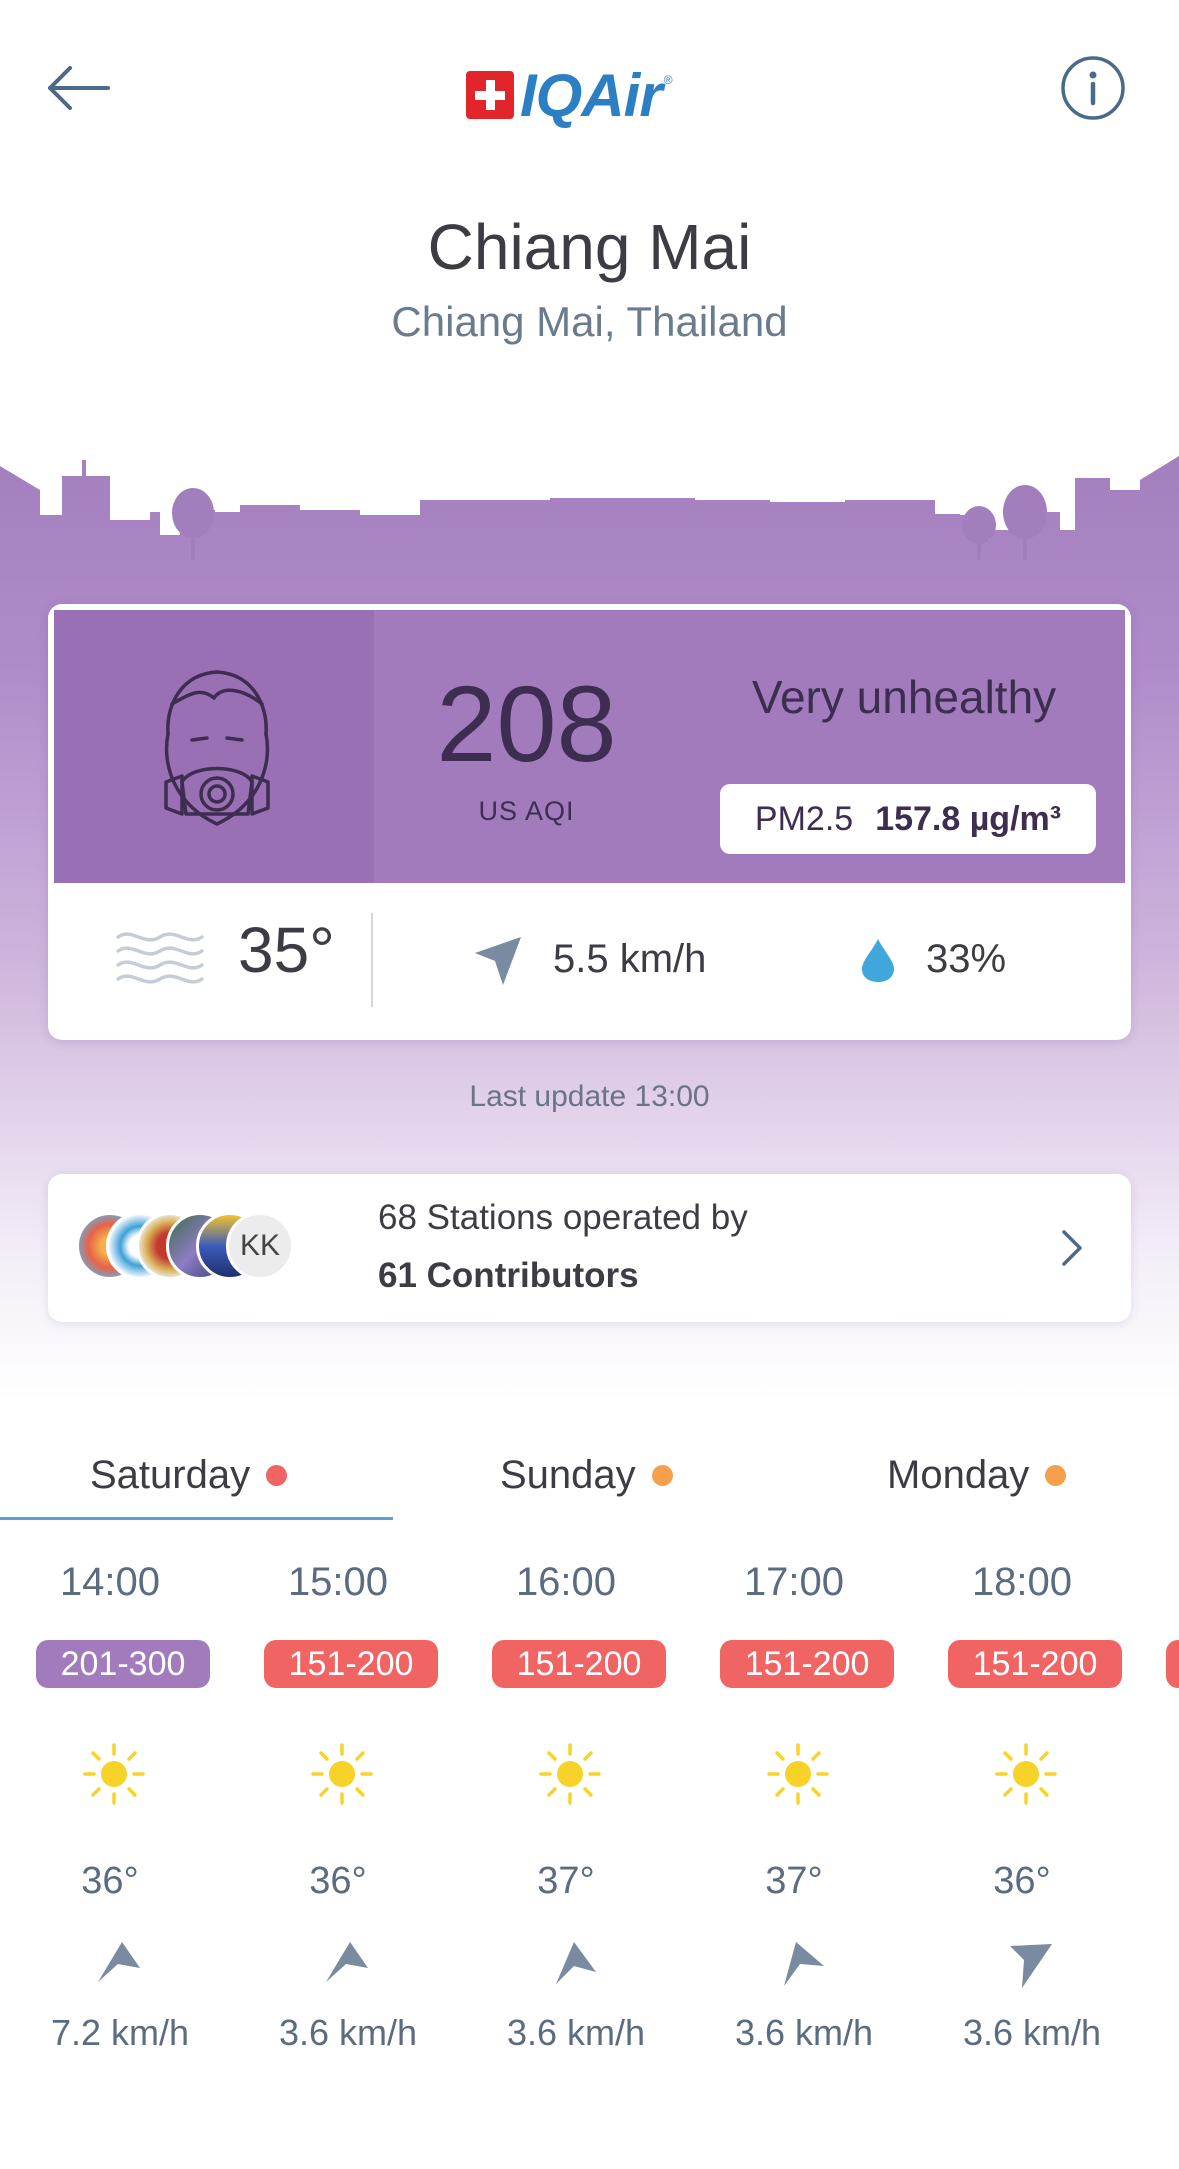 Image resolution: width=1179 pixels, height=2169 pixels. What do you see at coordinates (589, 500) in the screenshot?
I see `city-skyline-illustration` at bounding box center [589, 500].